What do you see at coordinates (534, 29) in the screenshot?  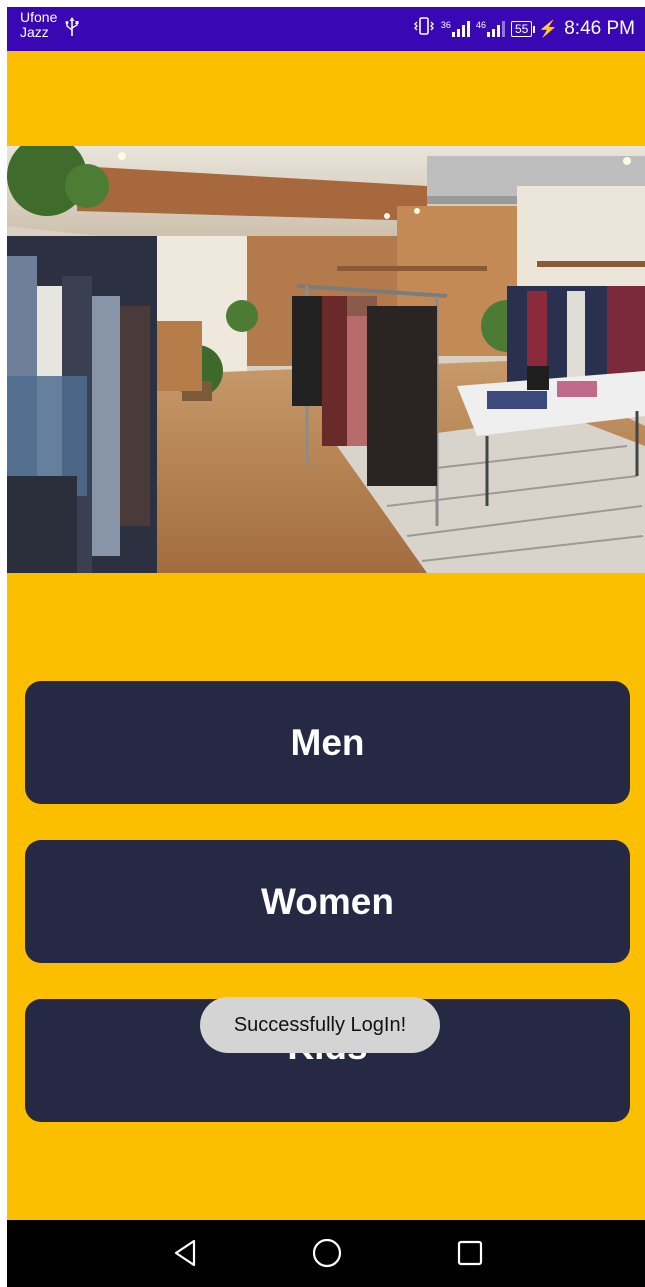 I see `battery-icon: 55 ⚡` at bounding box center [534, 29].